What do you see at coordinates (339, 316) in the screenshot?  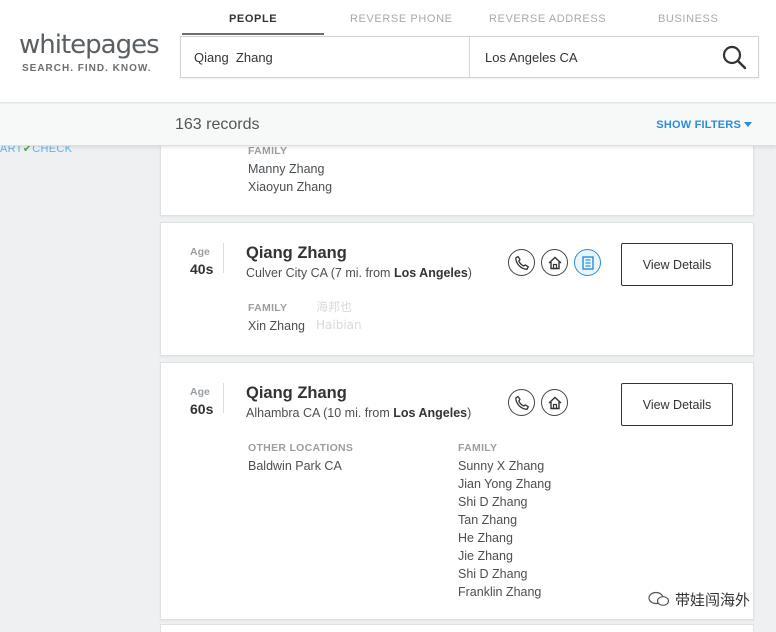 I see `background-watermark: 海邦也 Haibian` at bounding box center [339, 316].